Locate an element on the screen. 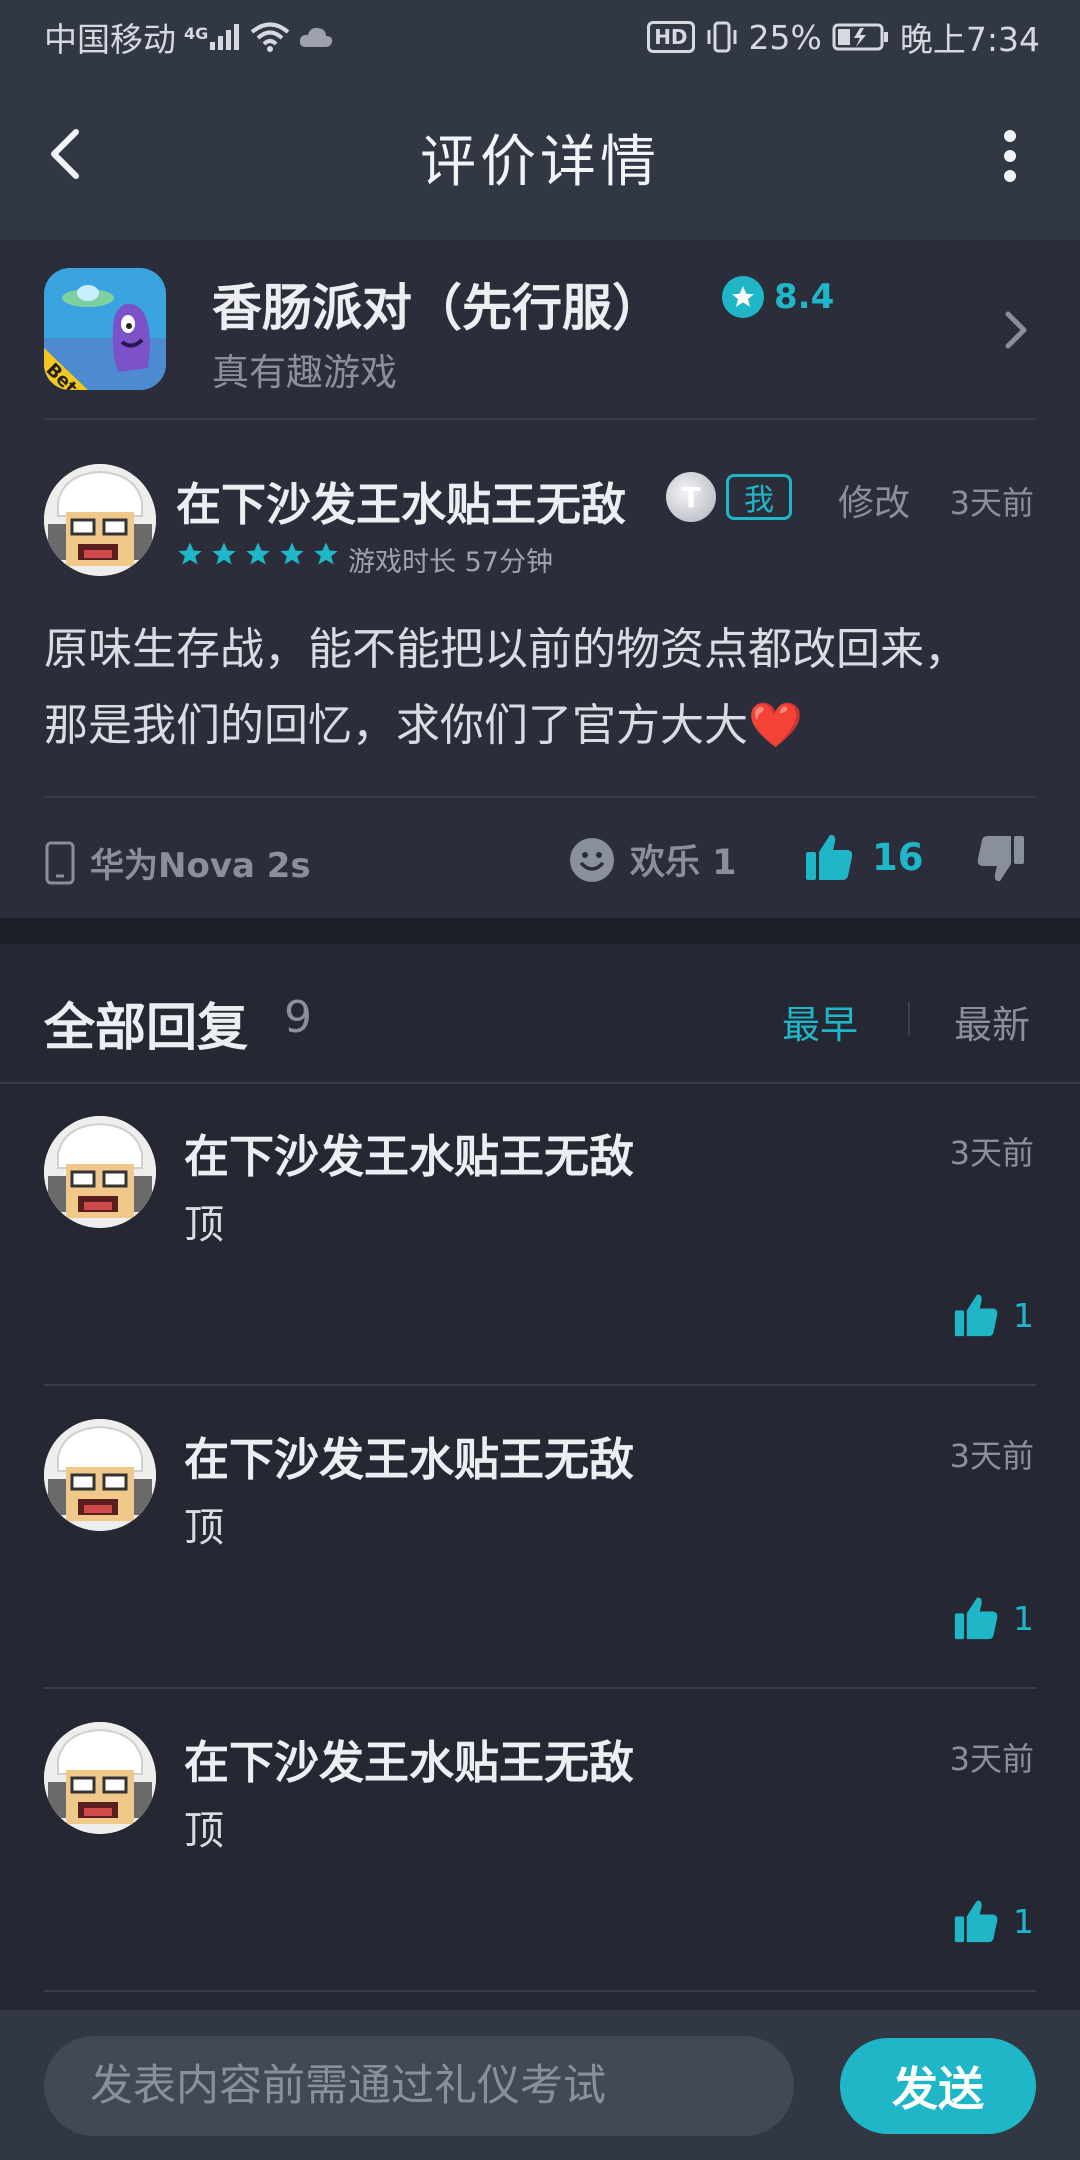 The width and height of the screenshot is (1080, 2160). like-button: 16 is located at coordinates (864, 857).